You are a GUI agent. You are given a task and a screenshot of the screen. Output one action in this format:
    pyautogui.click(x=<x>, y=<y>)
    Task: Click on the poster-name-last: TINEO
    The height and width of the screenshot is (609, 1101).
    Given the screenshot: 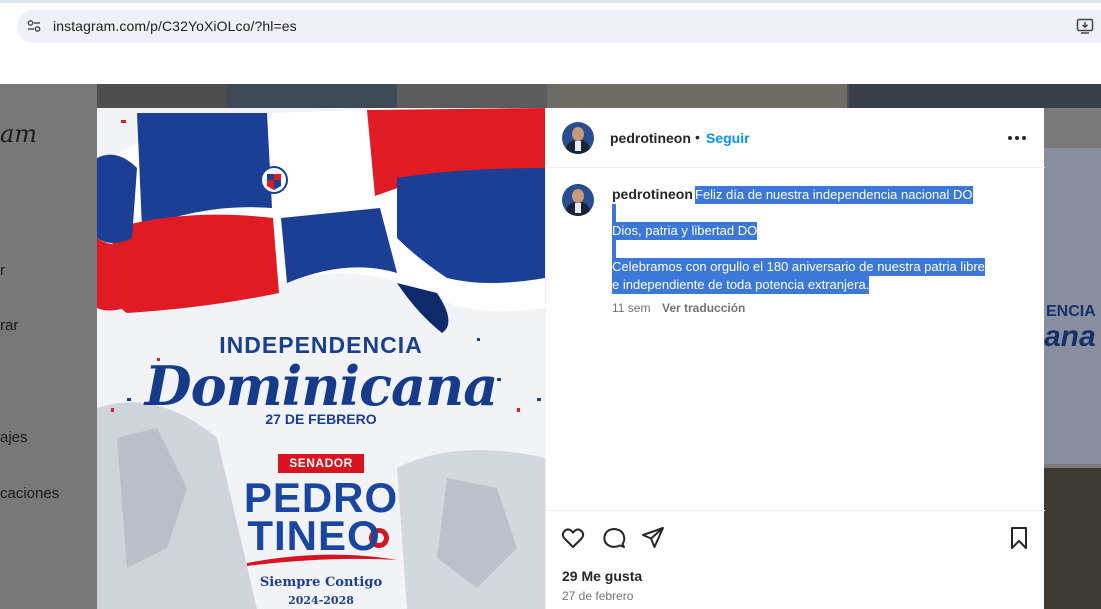 What is the action you would take?
    pyautogui.click(x=314, y=535)
    